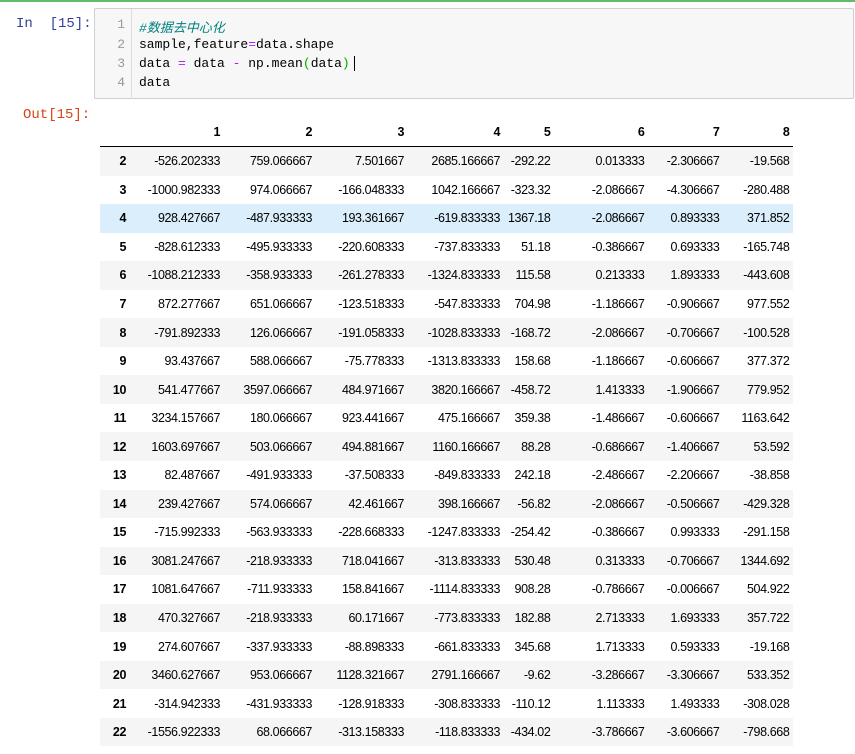  What do you see at coordinates (620, 618) in the screenshot?
I see `table-cell: 2.713333` at bounding box center [620, 618].